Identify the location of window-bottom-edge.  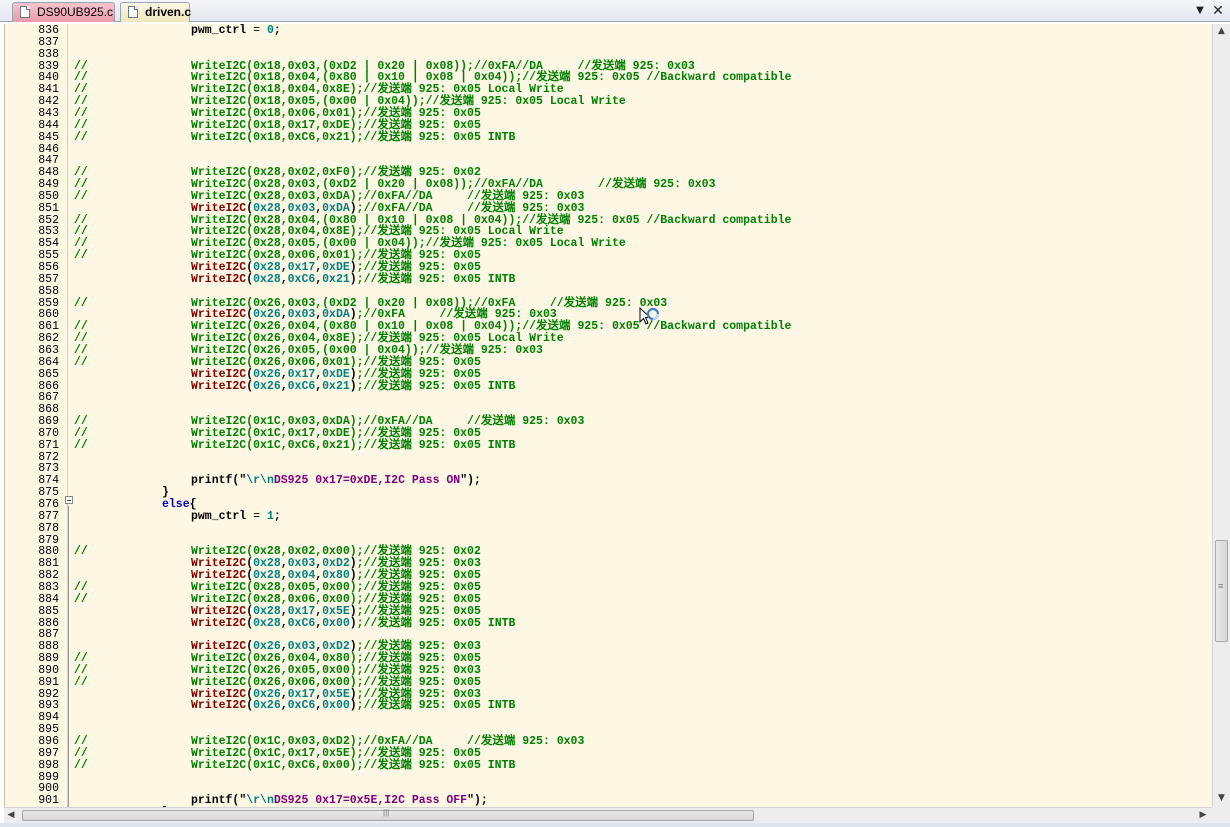
(615, 825).